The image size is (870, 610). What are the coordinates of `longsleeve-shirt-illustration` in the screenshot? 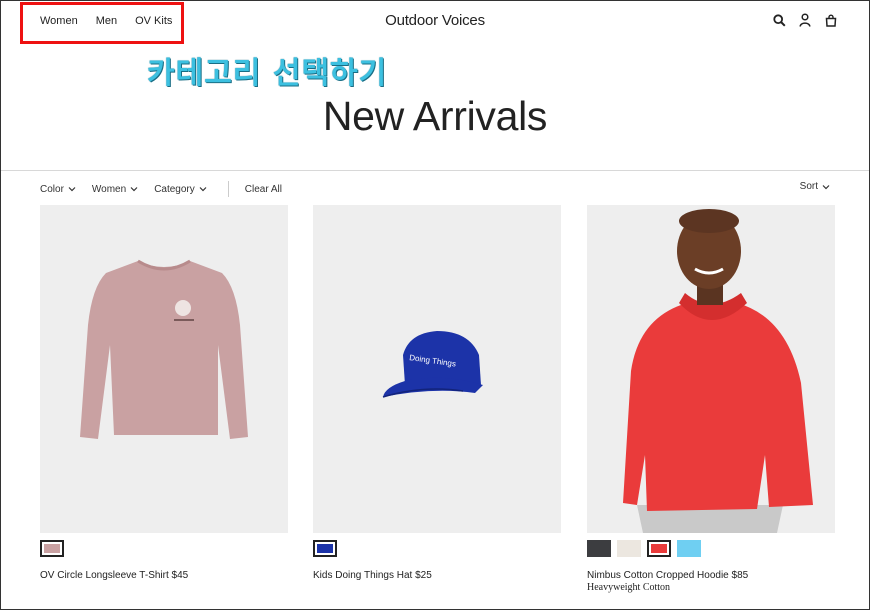 It's located at (164, 349).